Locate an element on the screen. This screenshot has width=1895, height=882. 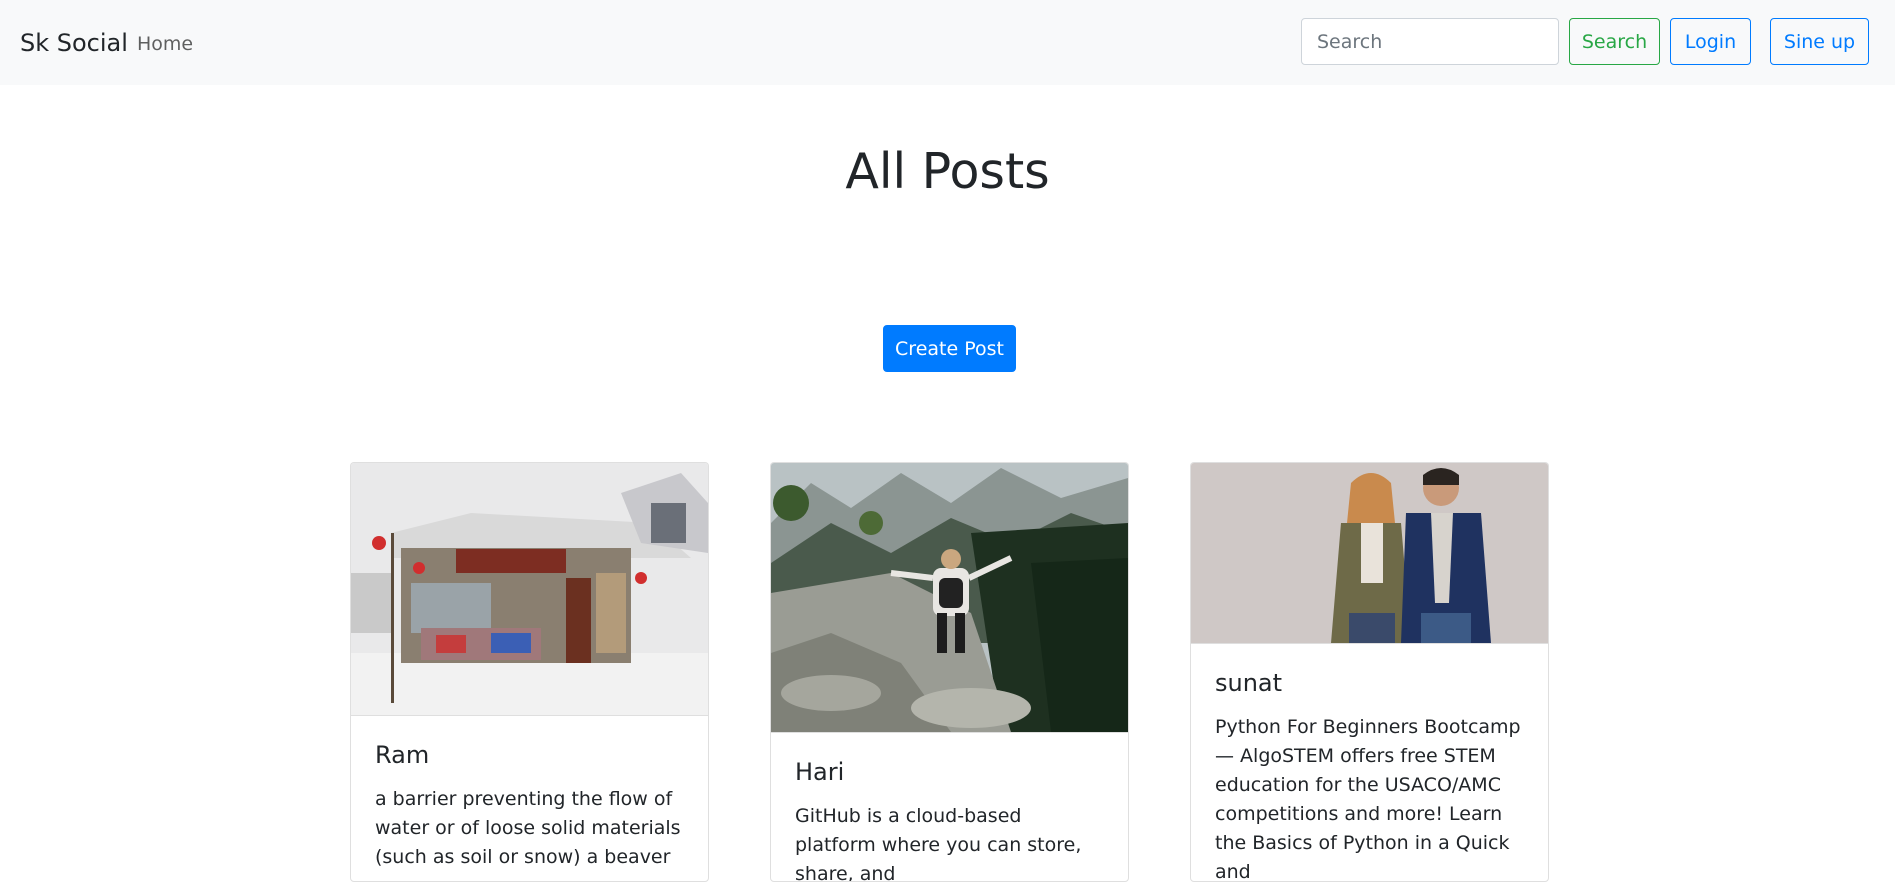
mountain-hiker-photo is located at coordinates (949, 597).